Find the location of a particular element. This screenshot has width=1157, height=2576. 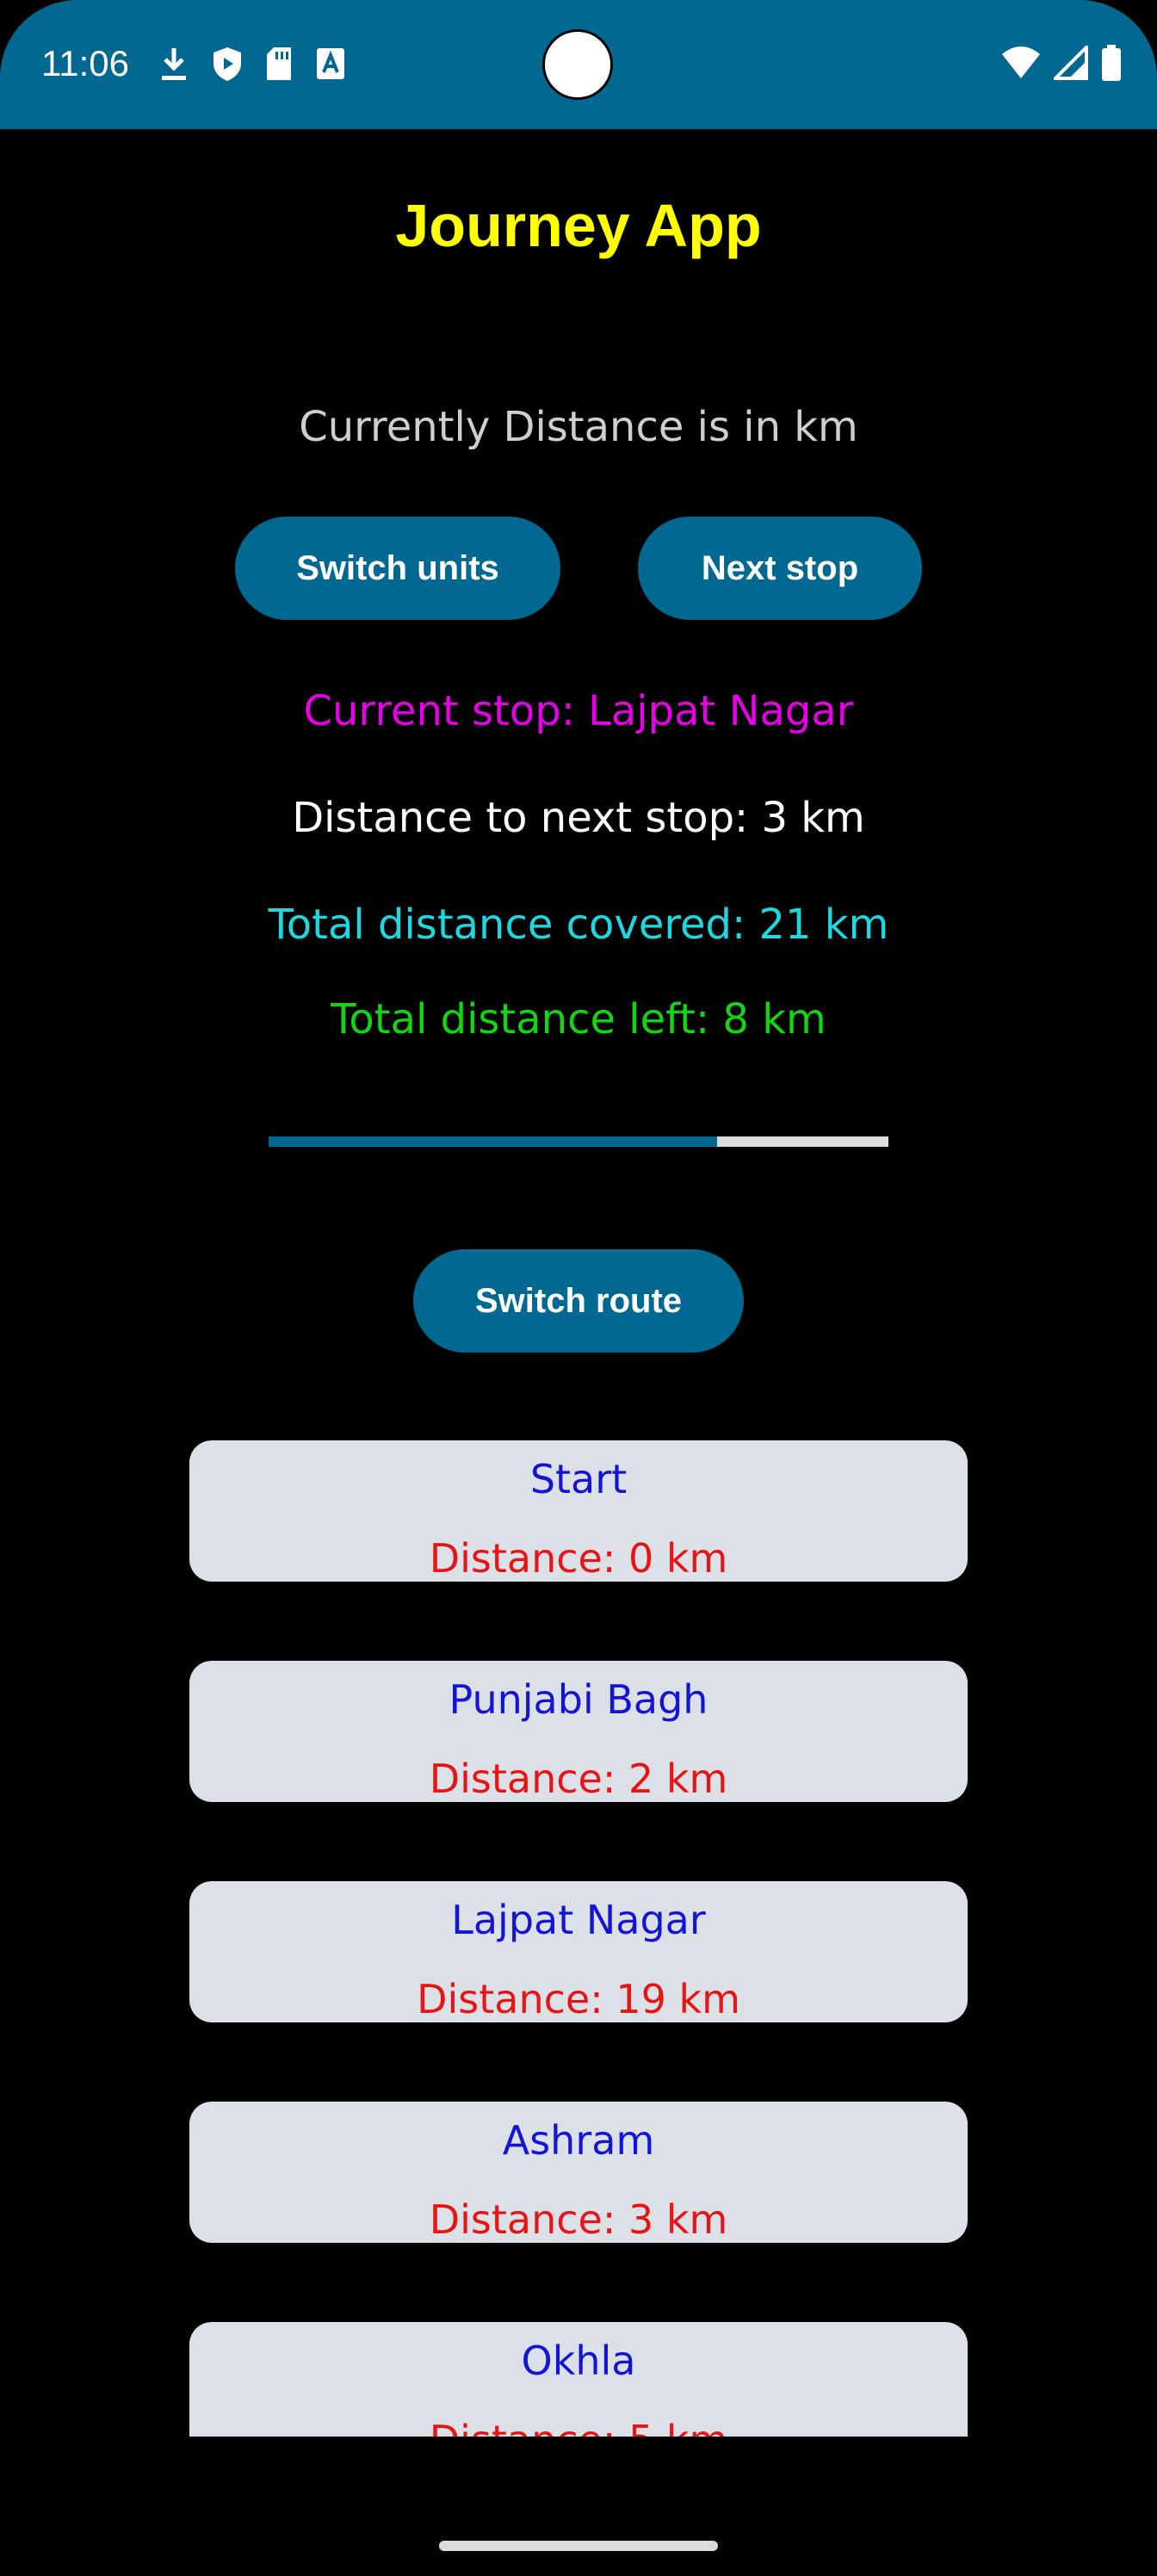

stop-name: Punjabi Bagh is located at coordinates (579, 1700).